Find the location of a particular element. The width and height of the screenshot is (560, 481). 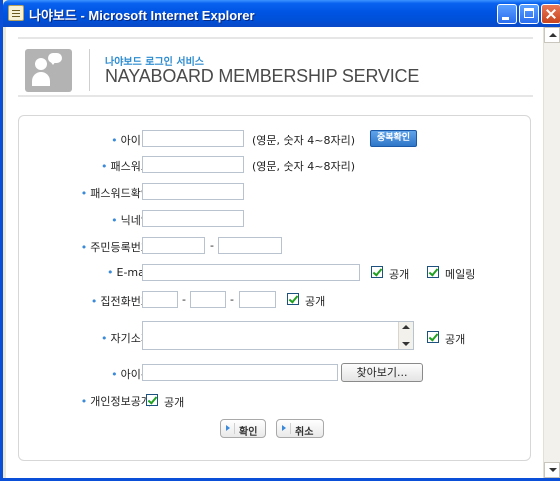

header-top-divider is located at coordinates (275, 38).